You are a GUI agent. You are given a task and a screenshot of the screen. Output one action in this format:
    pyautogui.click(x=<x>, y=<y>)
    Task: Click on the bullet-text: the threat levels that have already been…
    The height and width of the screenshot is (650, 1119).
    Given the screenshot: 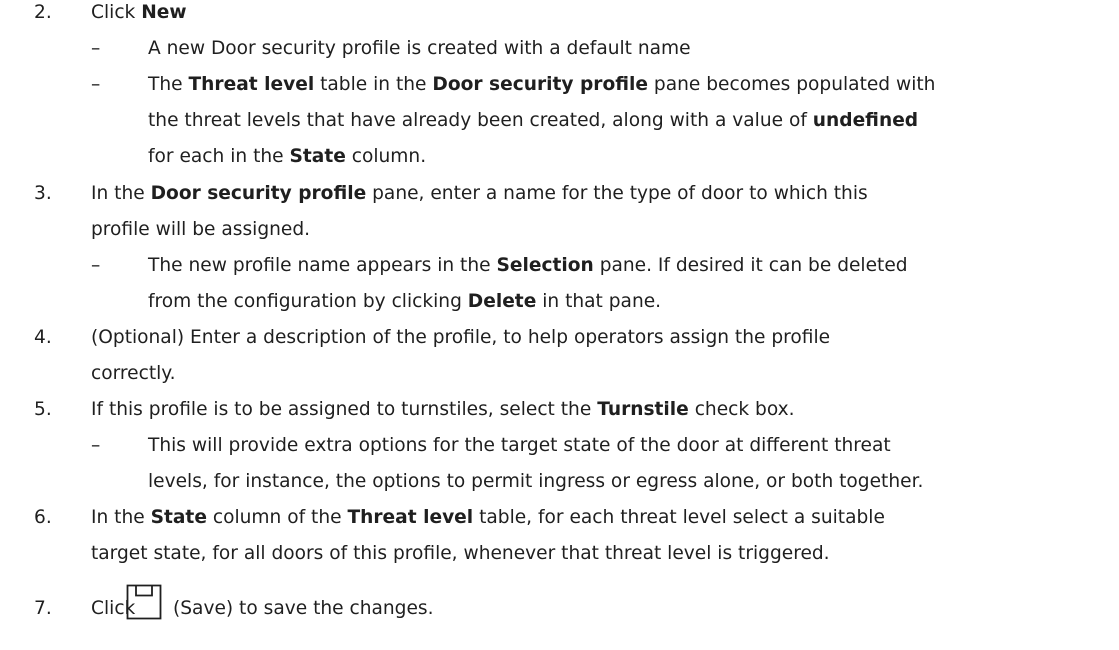 What is the action you would take?
    pyautogui.click(x=533, y=121)
    